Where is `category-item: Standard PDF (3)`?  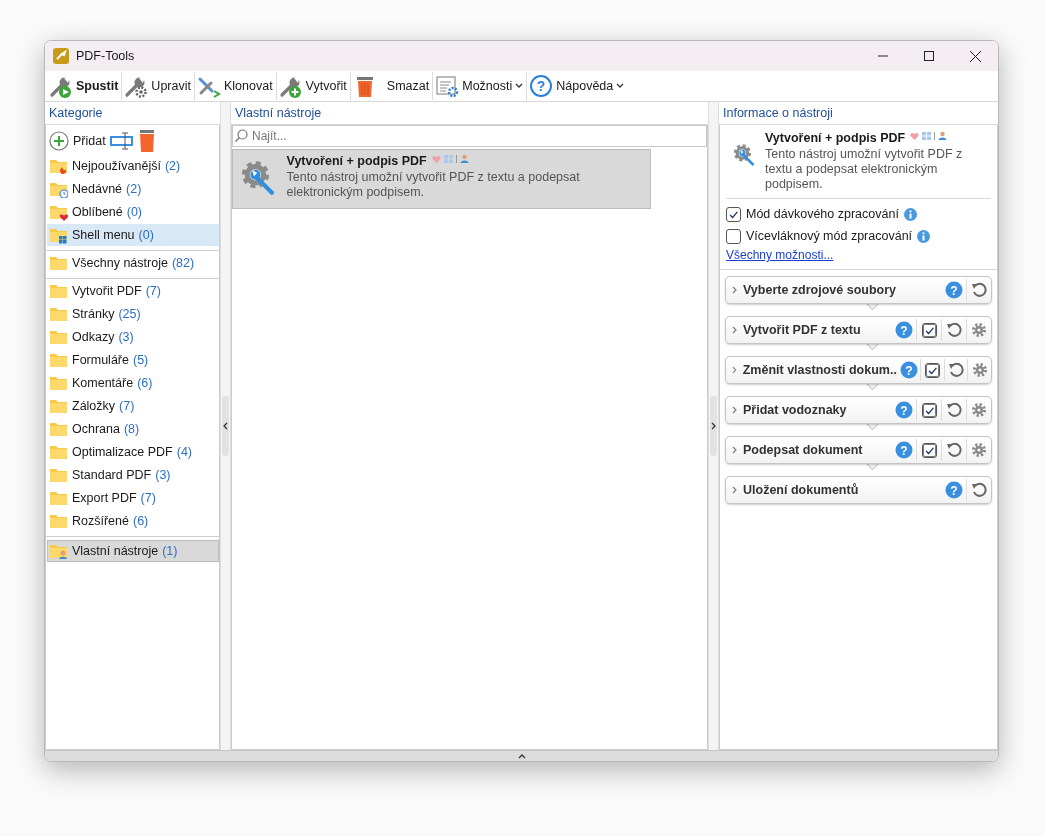 category-item: Standard PDF (3) is located at coordinates (133, 475).